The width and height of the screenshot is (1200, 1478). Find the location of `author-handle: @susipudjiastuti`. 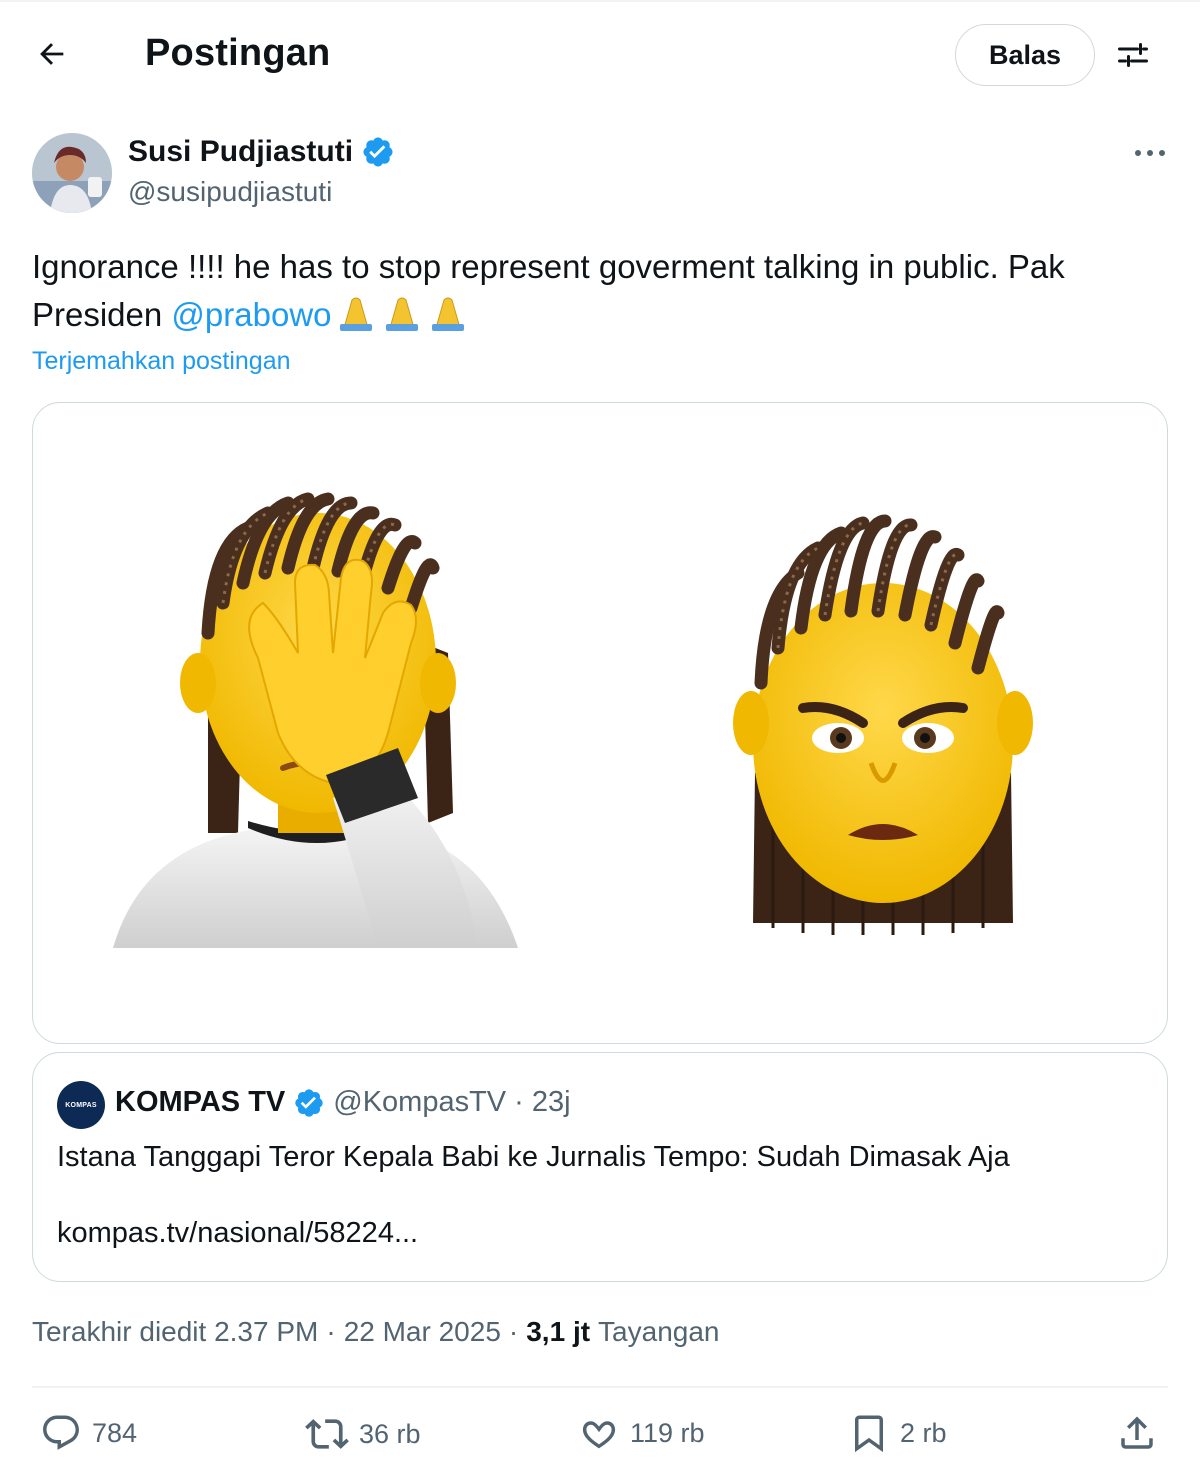

author-handle: @susipudjiastuti is located at coordinates (230, 192).